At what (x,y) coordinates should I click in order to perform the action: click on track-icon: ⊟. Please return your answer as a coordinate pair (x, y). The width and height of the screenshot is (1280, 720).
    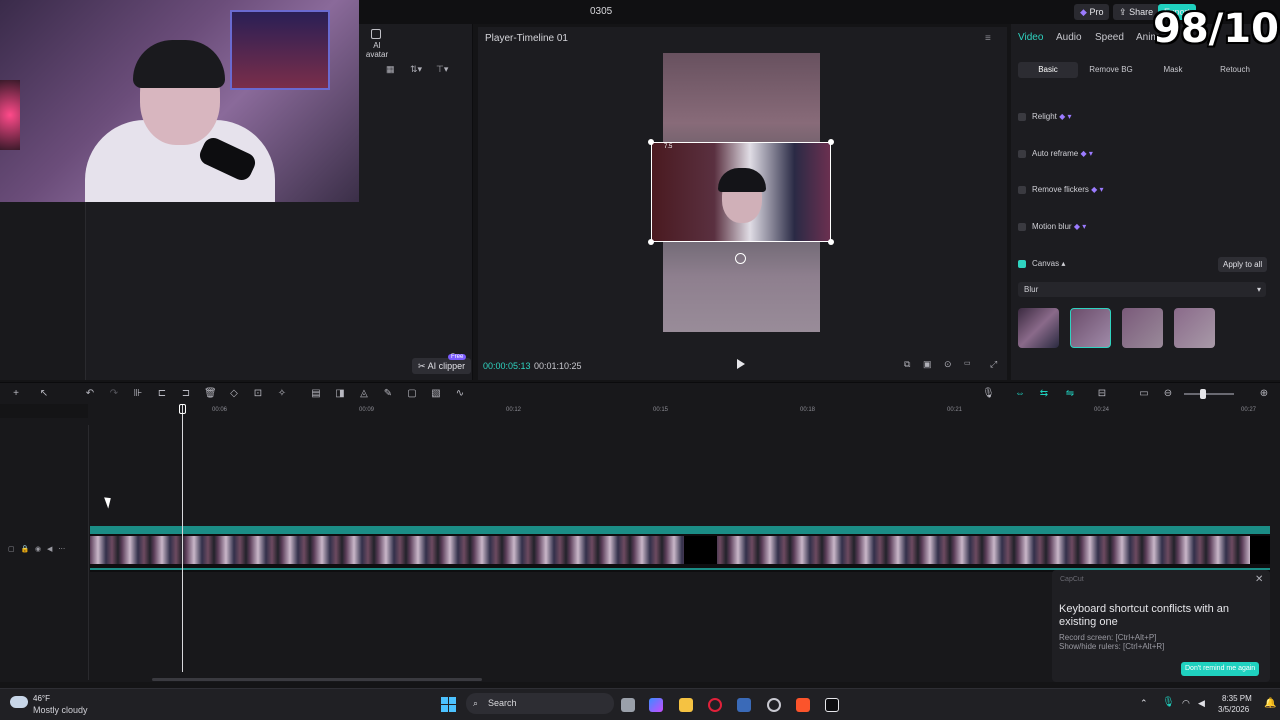
    Looking at the image, I should click on (1102, 394).